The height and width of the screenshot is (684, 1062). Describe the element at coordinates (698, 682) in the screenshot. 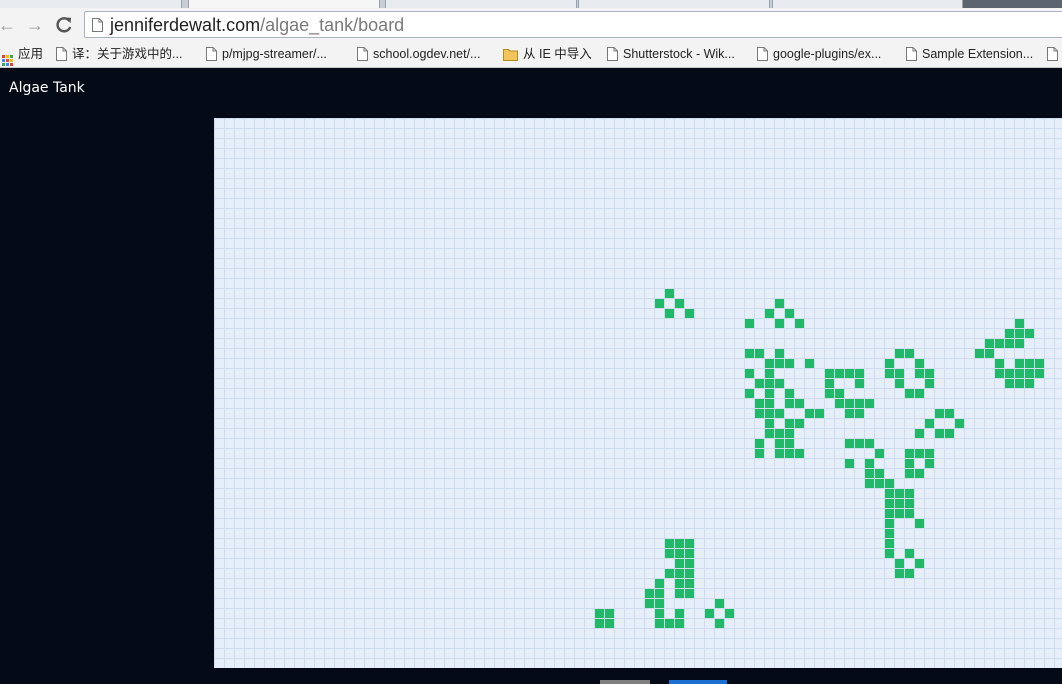

I see `control-button-blue` at that location.